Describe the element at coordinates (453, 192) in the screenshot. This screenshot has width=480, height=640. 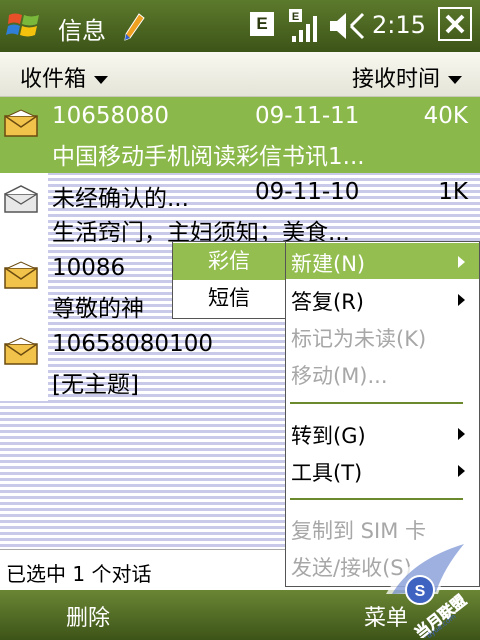
I see `message-size: 1K` at that location.